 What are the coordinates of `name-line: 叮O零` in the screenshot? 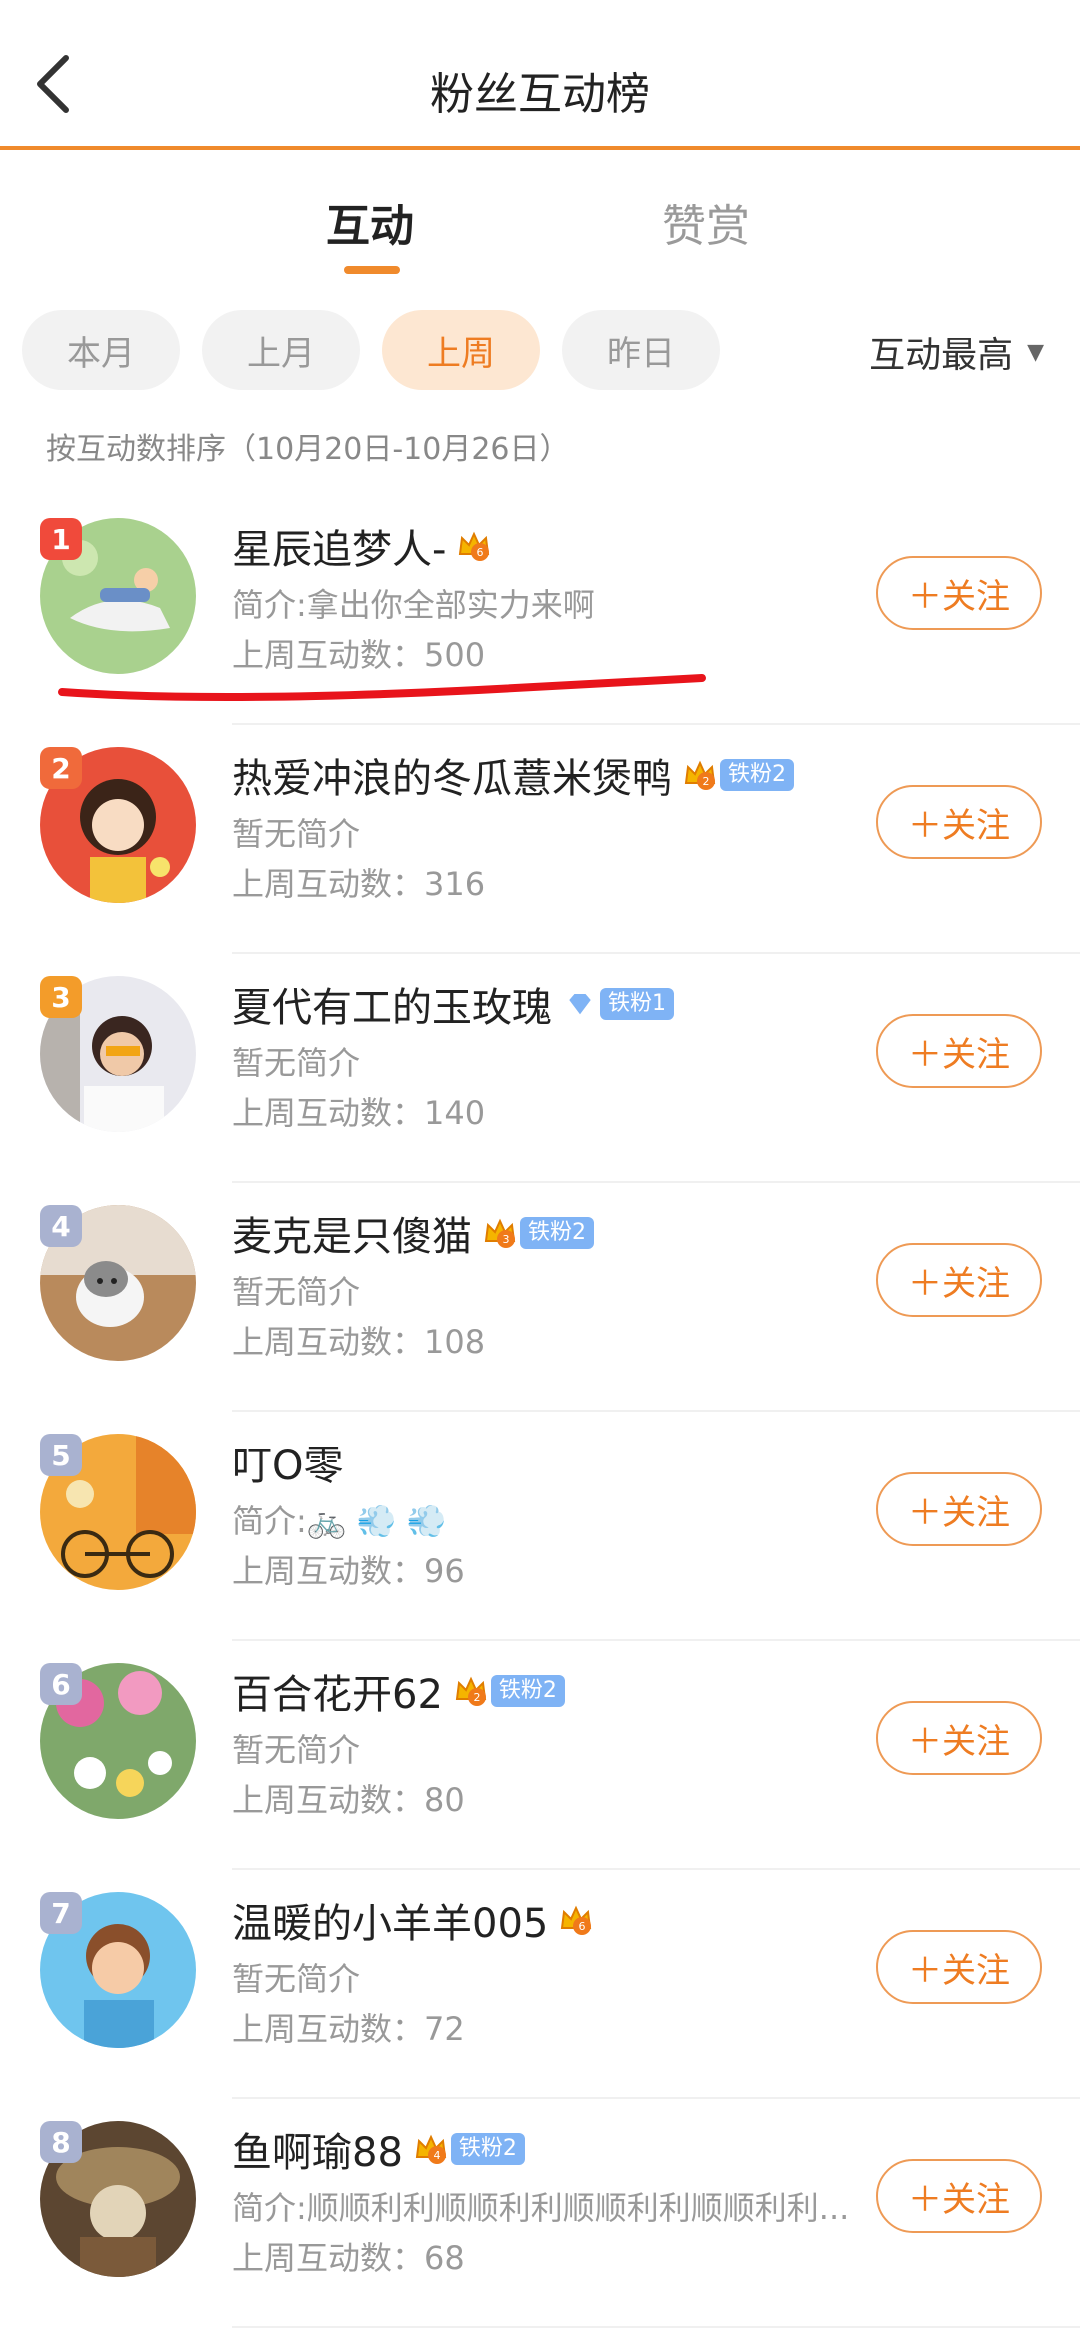 It's located at (542, 1462).